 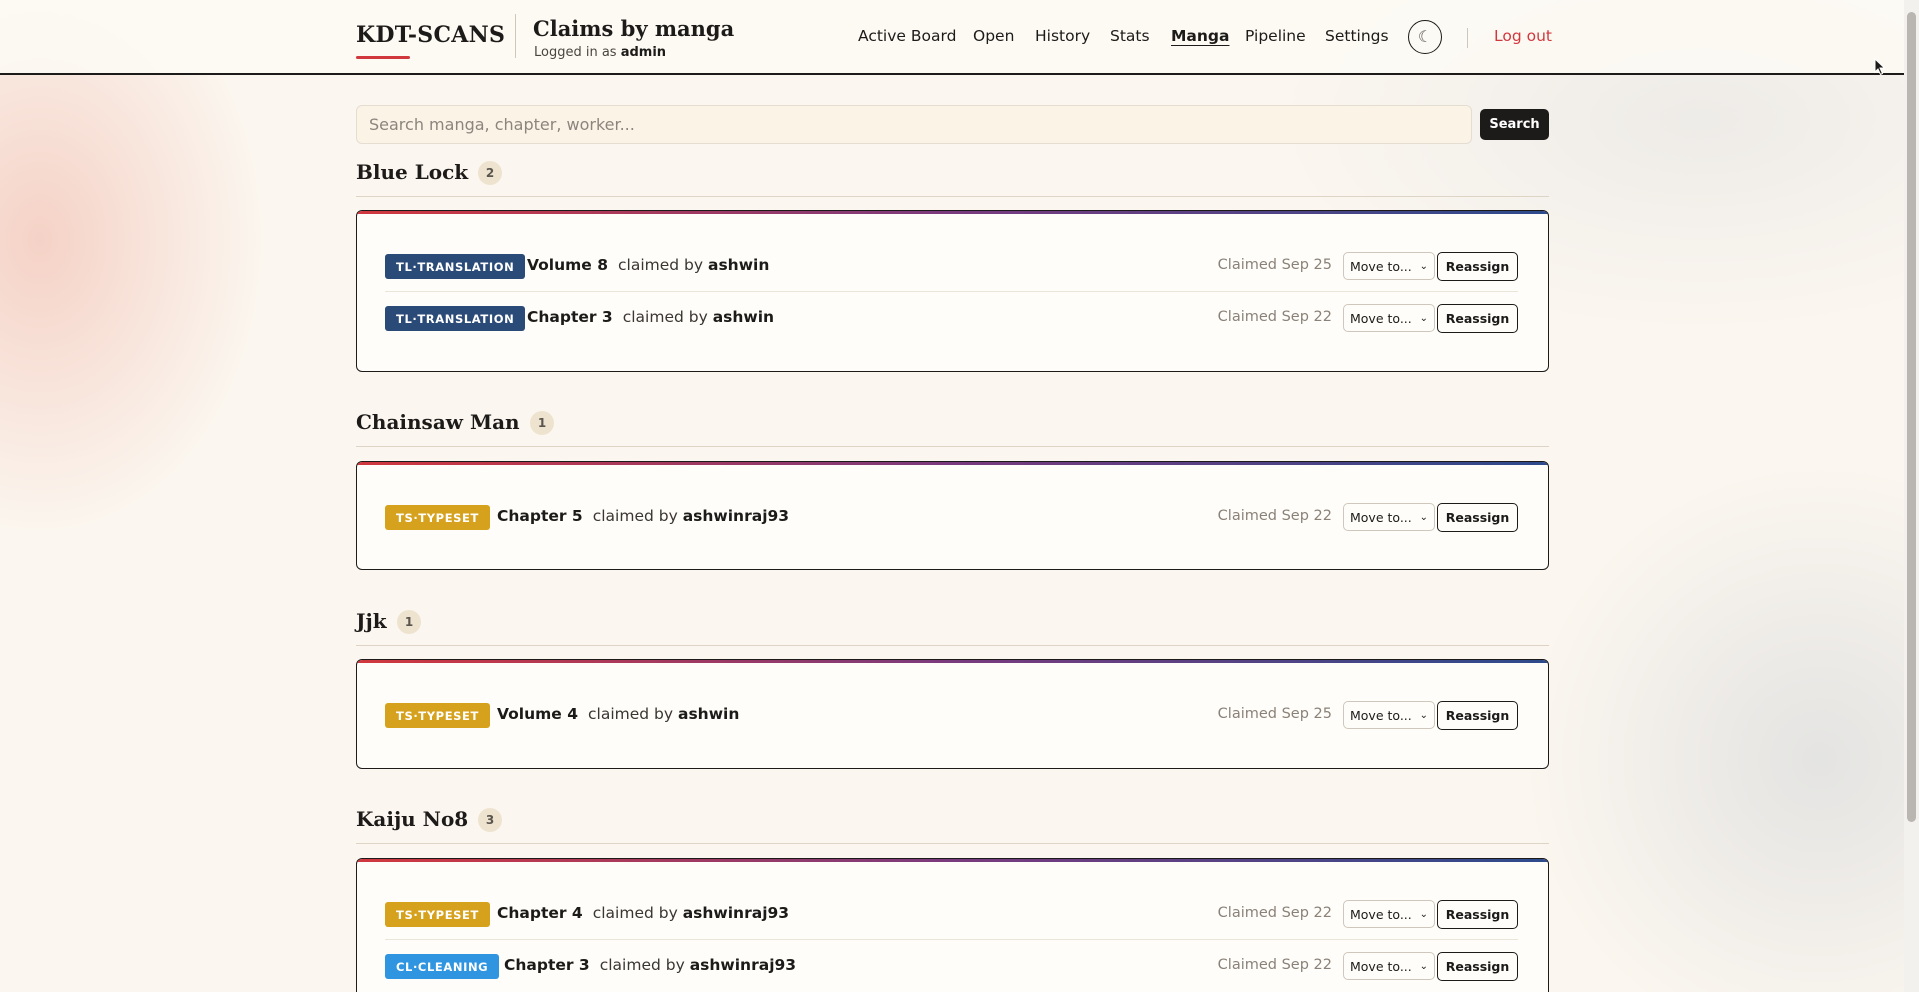 What do you see at coordinates (442, 966) in the screenshot?
I see `stage-tag: CL·CLEANING` at bounding box center [442, 966].